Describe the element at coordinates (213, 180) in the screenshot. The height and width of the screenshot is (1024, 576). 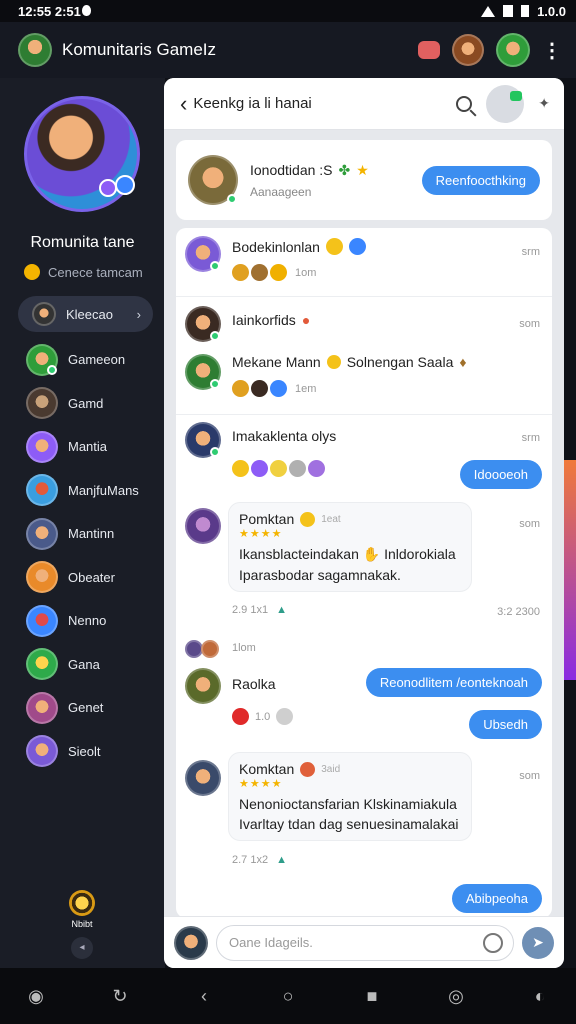
I see `featured-avatar` at that location.